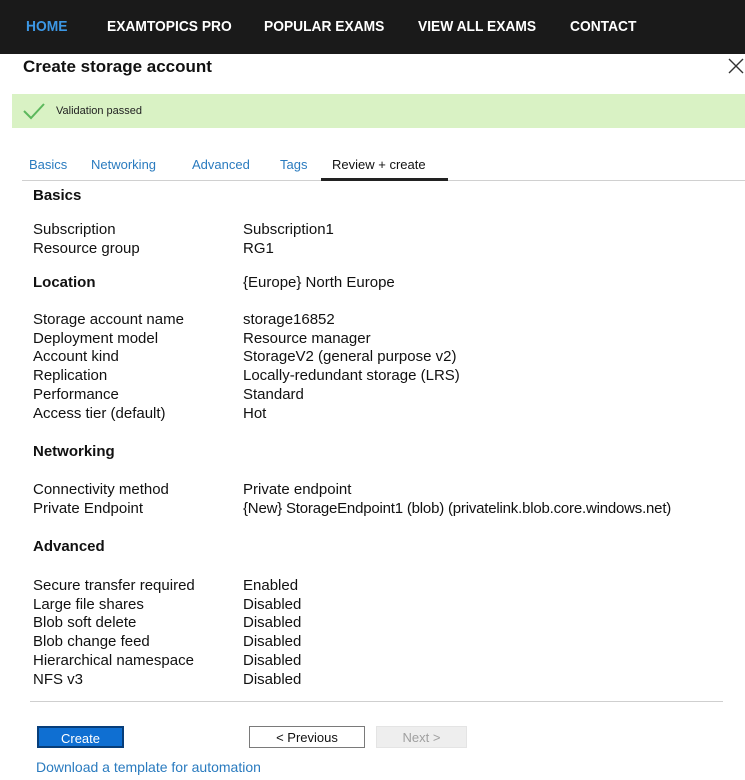 The image size is (745, 780). What do you see at coordinates (169, 27) in the screenshot?
I see `nav-examtopics-pro: EXAMTOPICS PRO` at bounding box center [169, 27].